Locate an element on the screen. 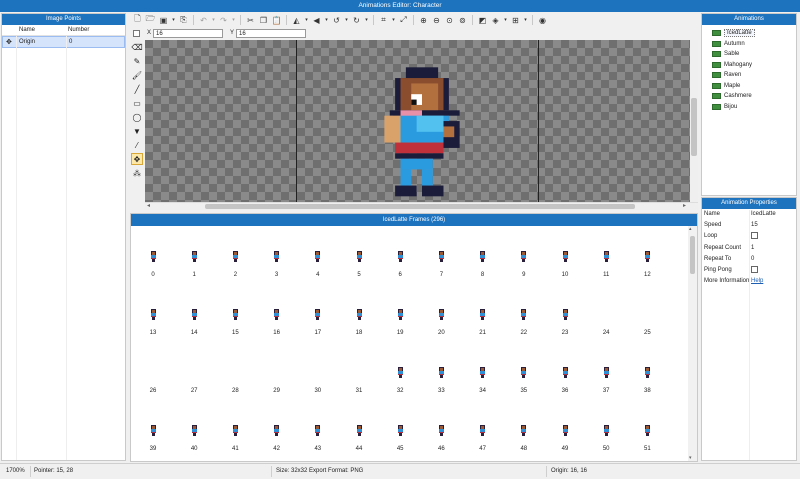 The height and width of the screenshot is (479, 800). frame-thumbnail: 42 is located at coordinates (277, 445).